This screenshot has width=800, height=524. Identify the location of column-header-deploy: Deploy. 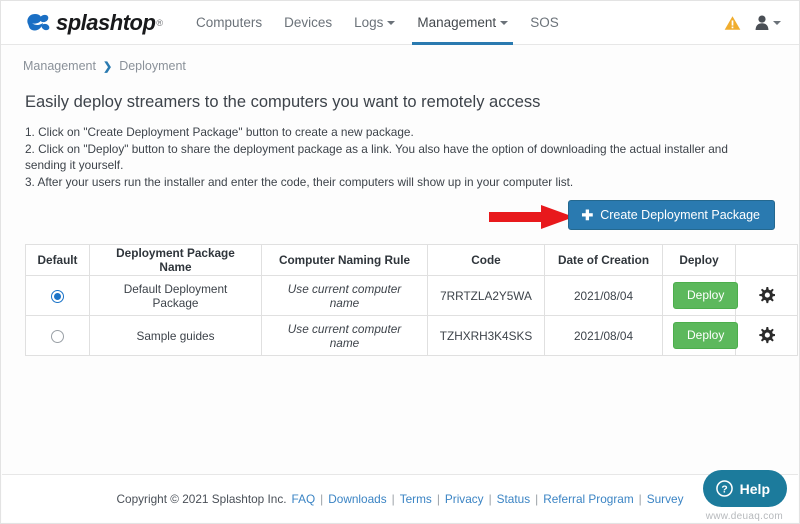
(699, 260).